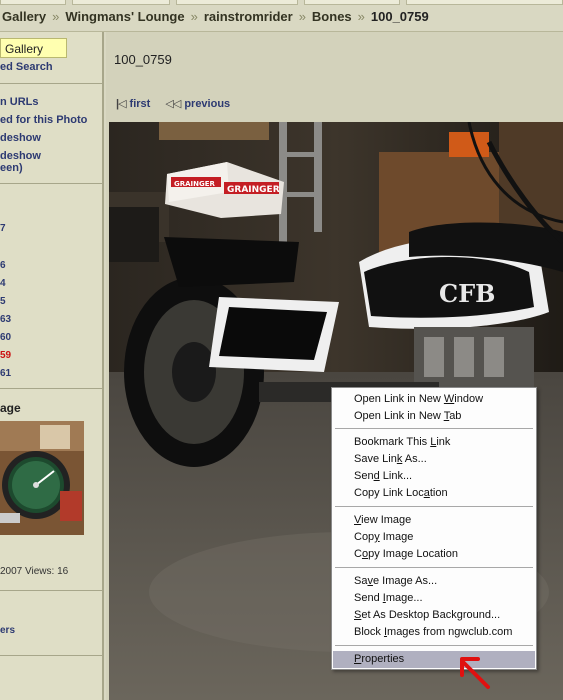 This screenshot has height=700, width=563. Describe the element at coordinates (3, 284) in the screenshot. I see `photo-number-link: 4` at that location.